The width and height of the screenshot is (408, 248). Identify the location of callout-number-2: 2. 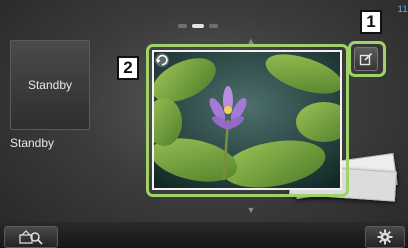
(128, 68).